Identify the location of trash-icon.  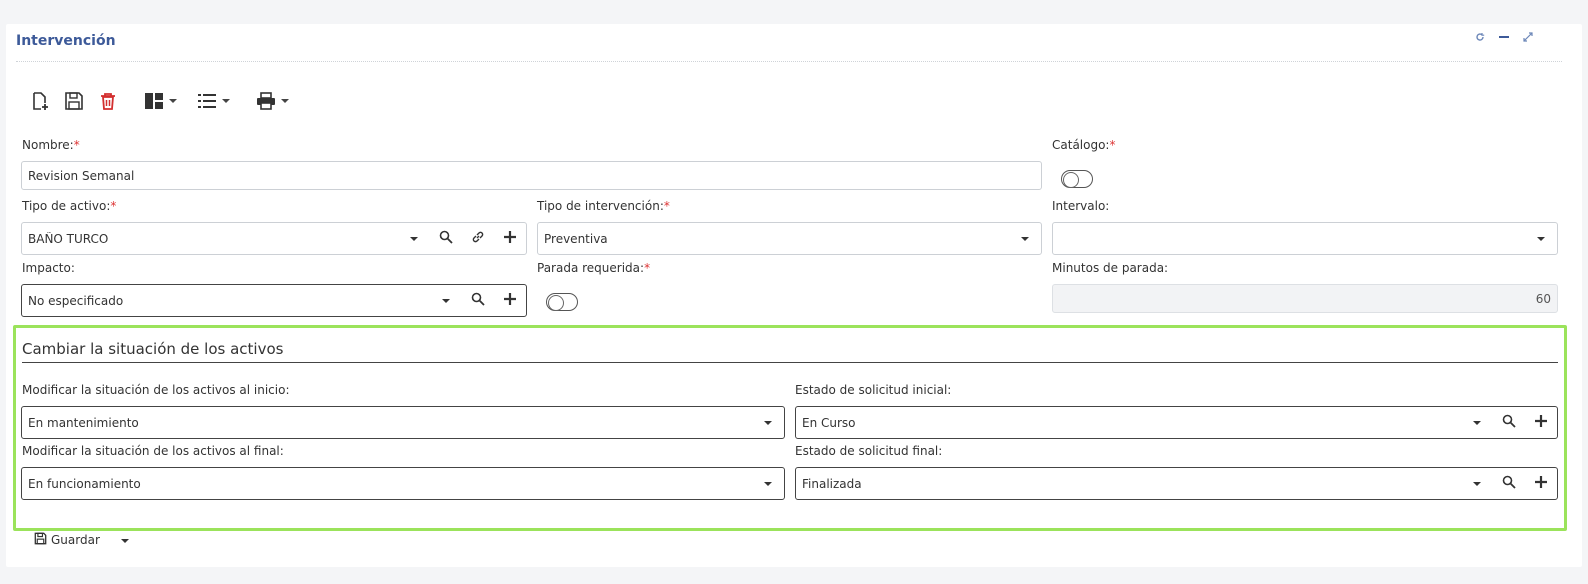
(108, 101).